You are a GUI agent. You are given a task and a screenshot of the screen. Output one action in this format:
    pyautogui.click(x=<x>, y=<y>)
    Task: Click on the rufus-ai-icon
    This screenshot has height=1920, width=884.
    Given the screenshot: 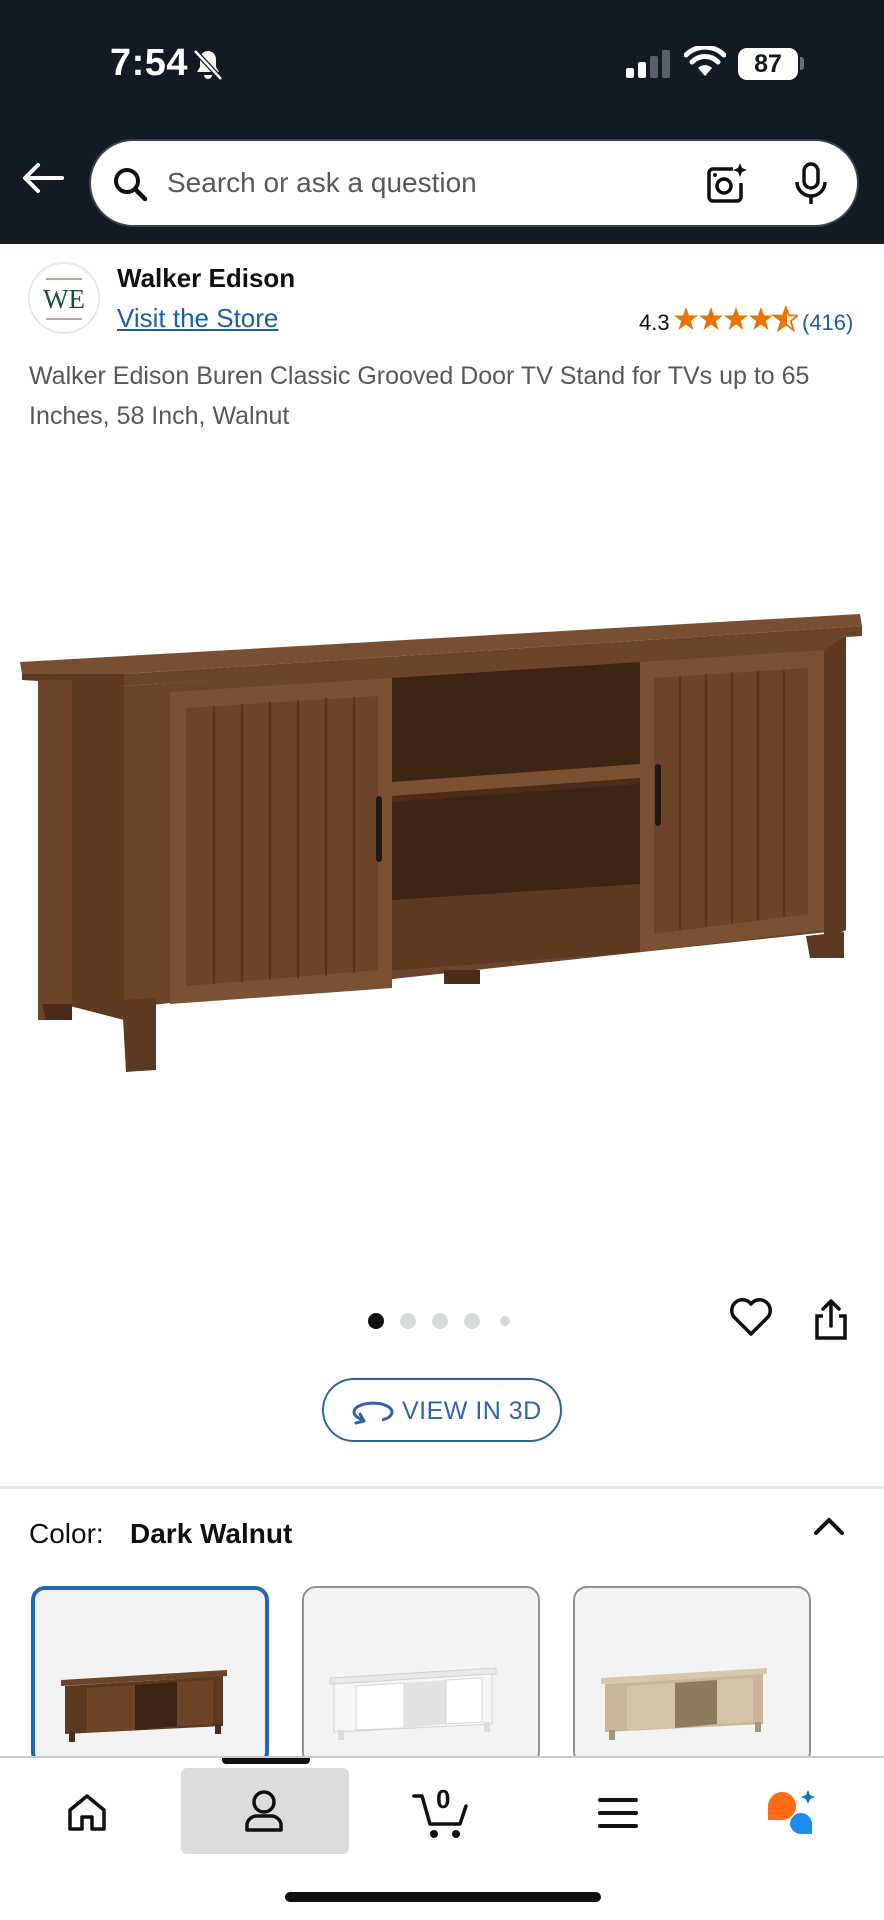 What is the action you would take?
    pyautogui.click(x=791, y=1812)
    